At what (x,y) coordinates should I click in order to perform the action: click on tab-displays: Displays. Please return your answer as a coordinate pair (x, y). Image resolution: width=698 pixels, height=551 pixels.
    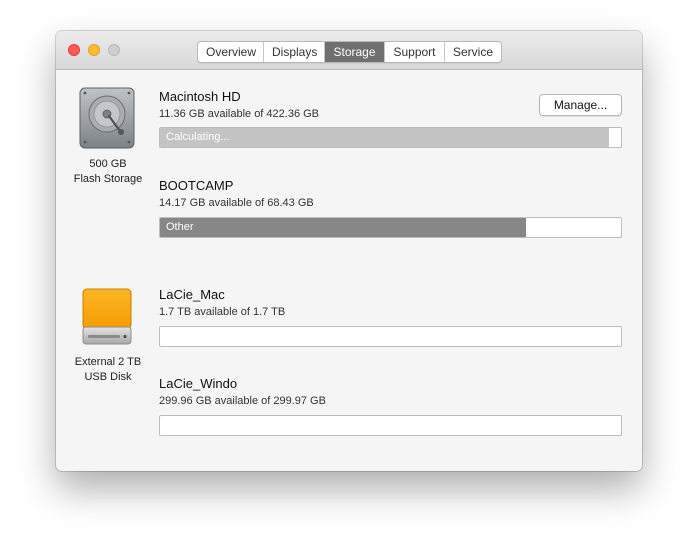
    Looking at the image, I should click on (294, 52).